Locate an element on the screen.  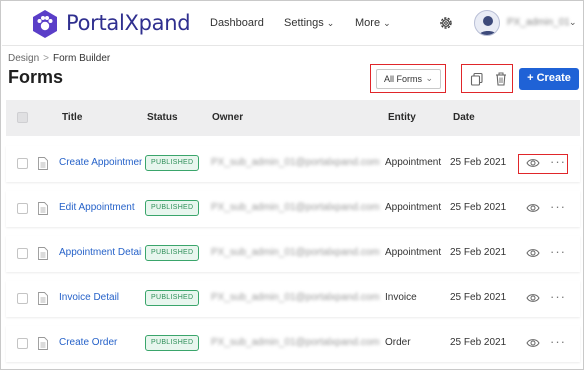
breadcrumb: Design > Form Builder is located at coordinates (59, 58).